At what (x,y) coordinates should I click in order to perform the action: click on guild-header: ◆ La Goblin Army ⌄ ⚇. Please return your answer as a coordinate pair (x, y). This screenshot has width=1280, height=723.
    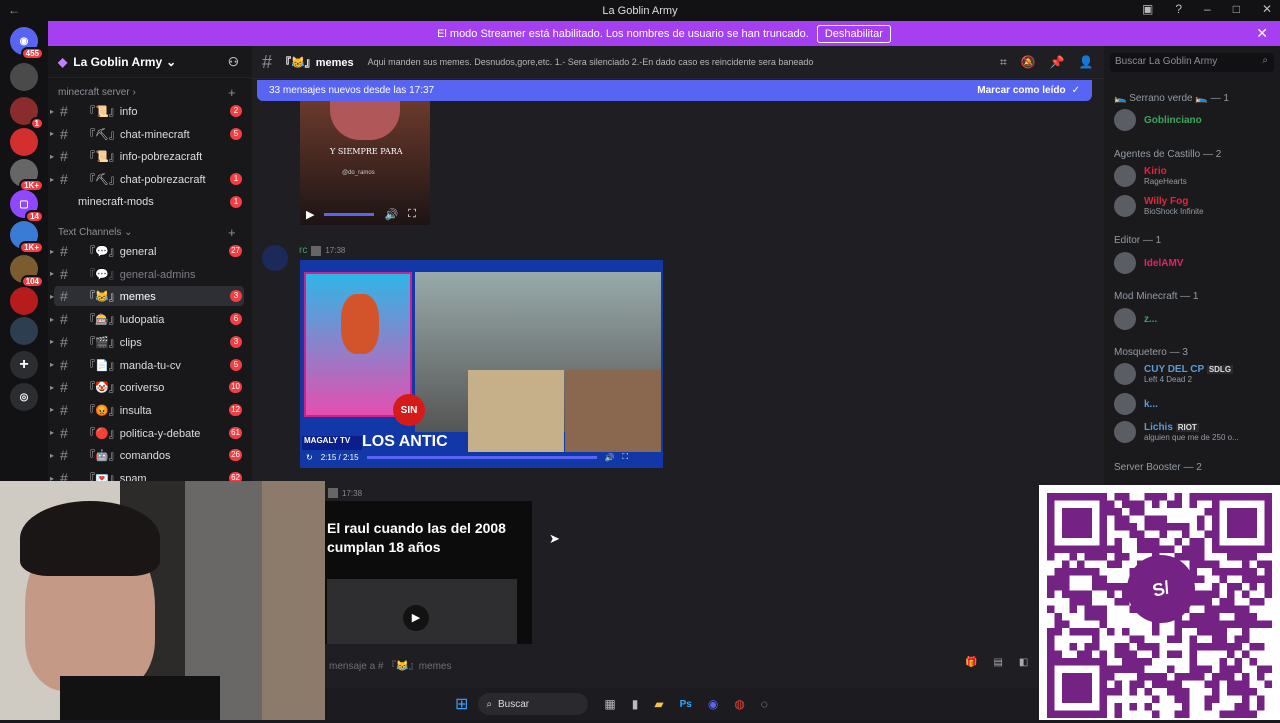
    Looking at the image, I should click on (150, 62).